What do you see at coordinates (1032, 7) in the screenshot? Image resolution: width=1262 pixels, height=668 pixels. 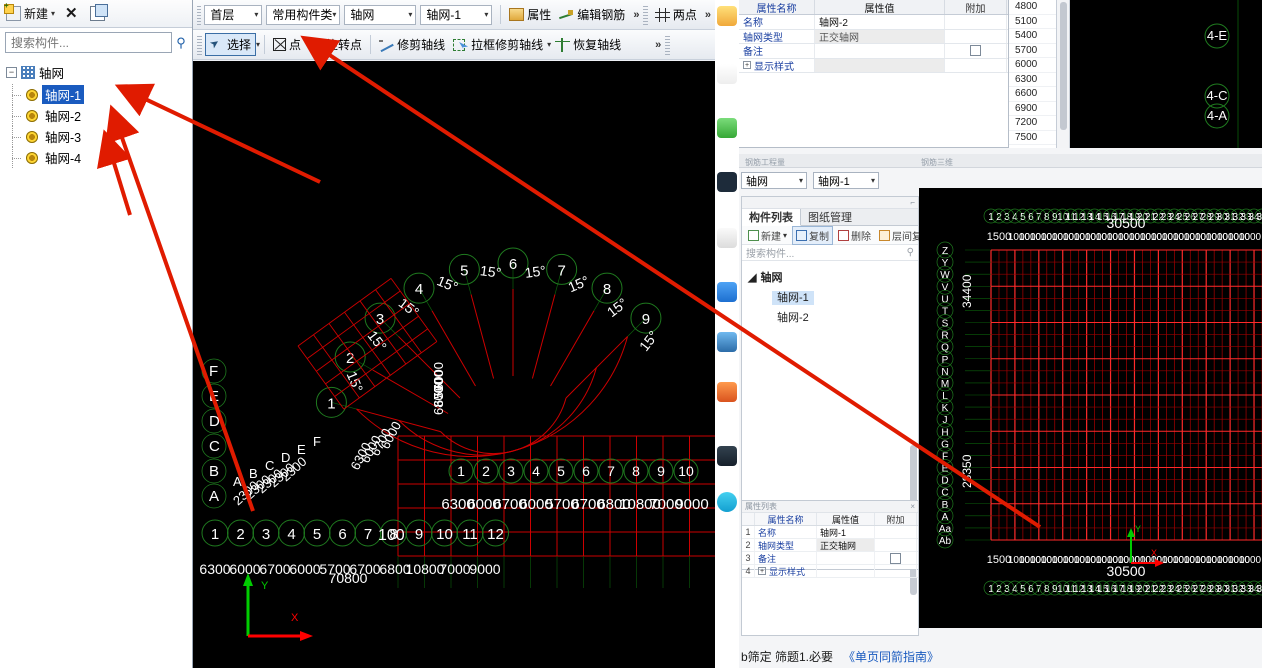 I see `dimension-value: 4800` at bounding box center [1032, 7].